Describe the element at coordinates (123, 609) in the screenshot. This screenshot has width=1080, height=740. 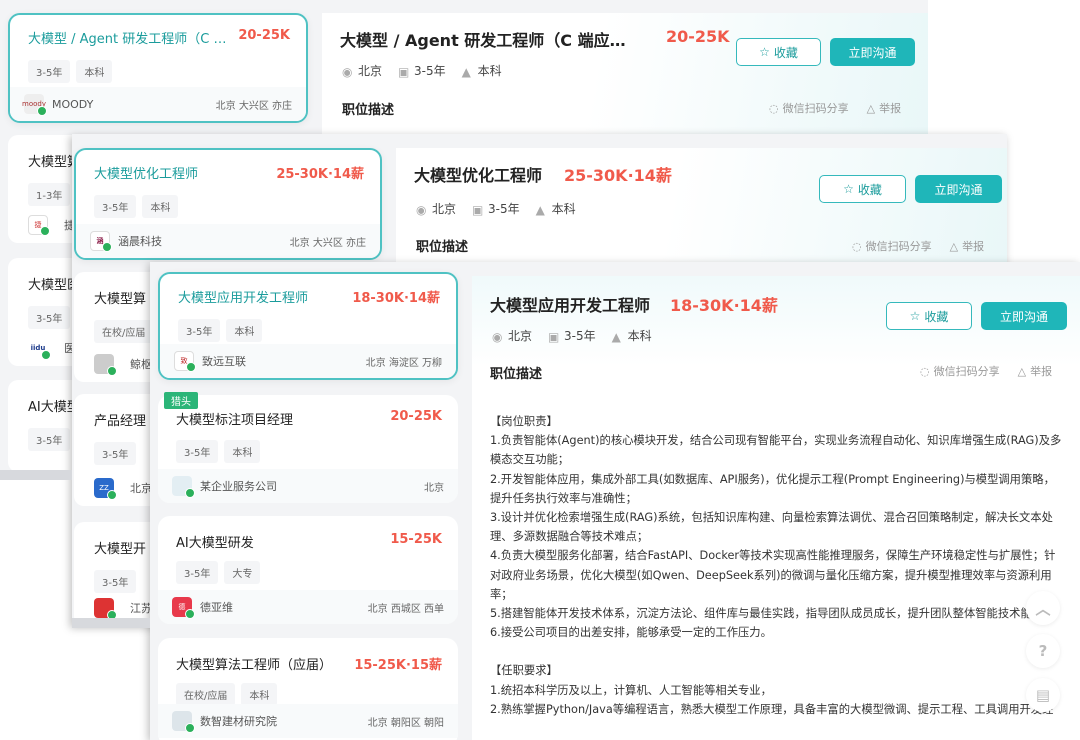
I see `job-card-footer: 江苏` at that location.